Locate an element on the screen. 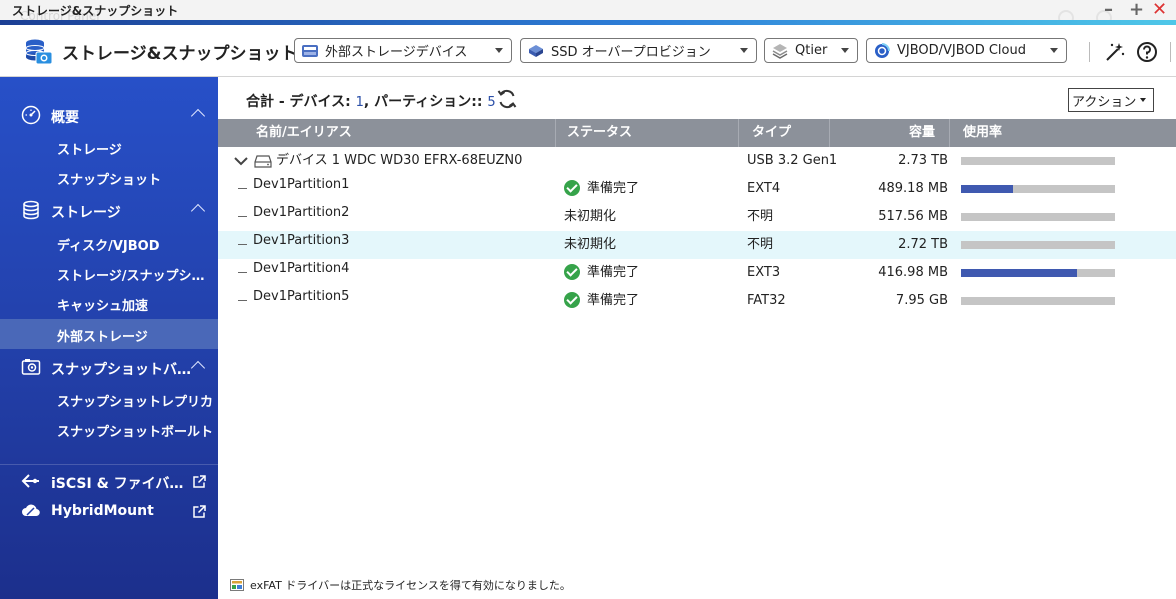 Image resolution: width=1176 pixels, height=599 pixels. qtier-dropdown: Qtier is located at coordinates (811, 50).